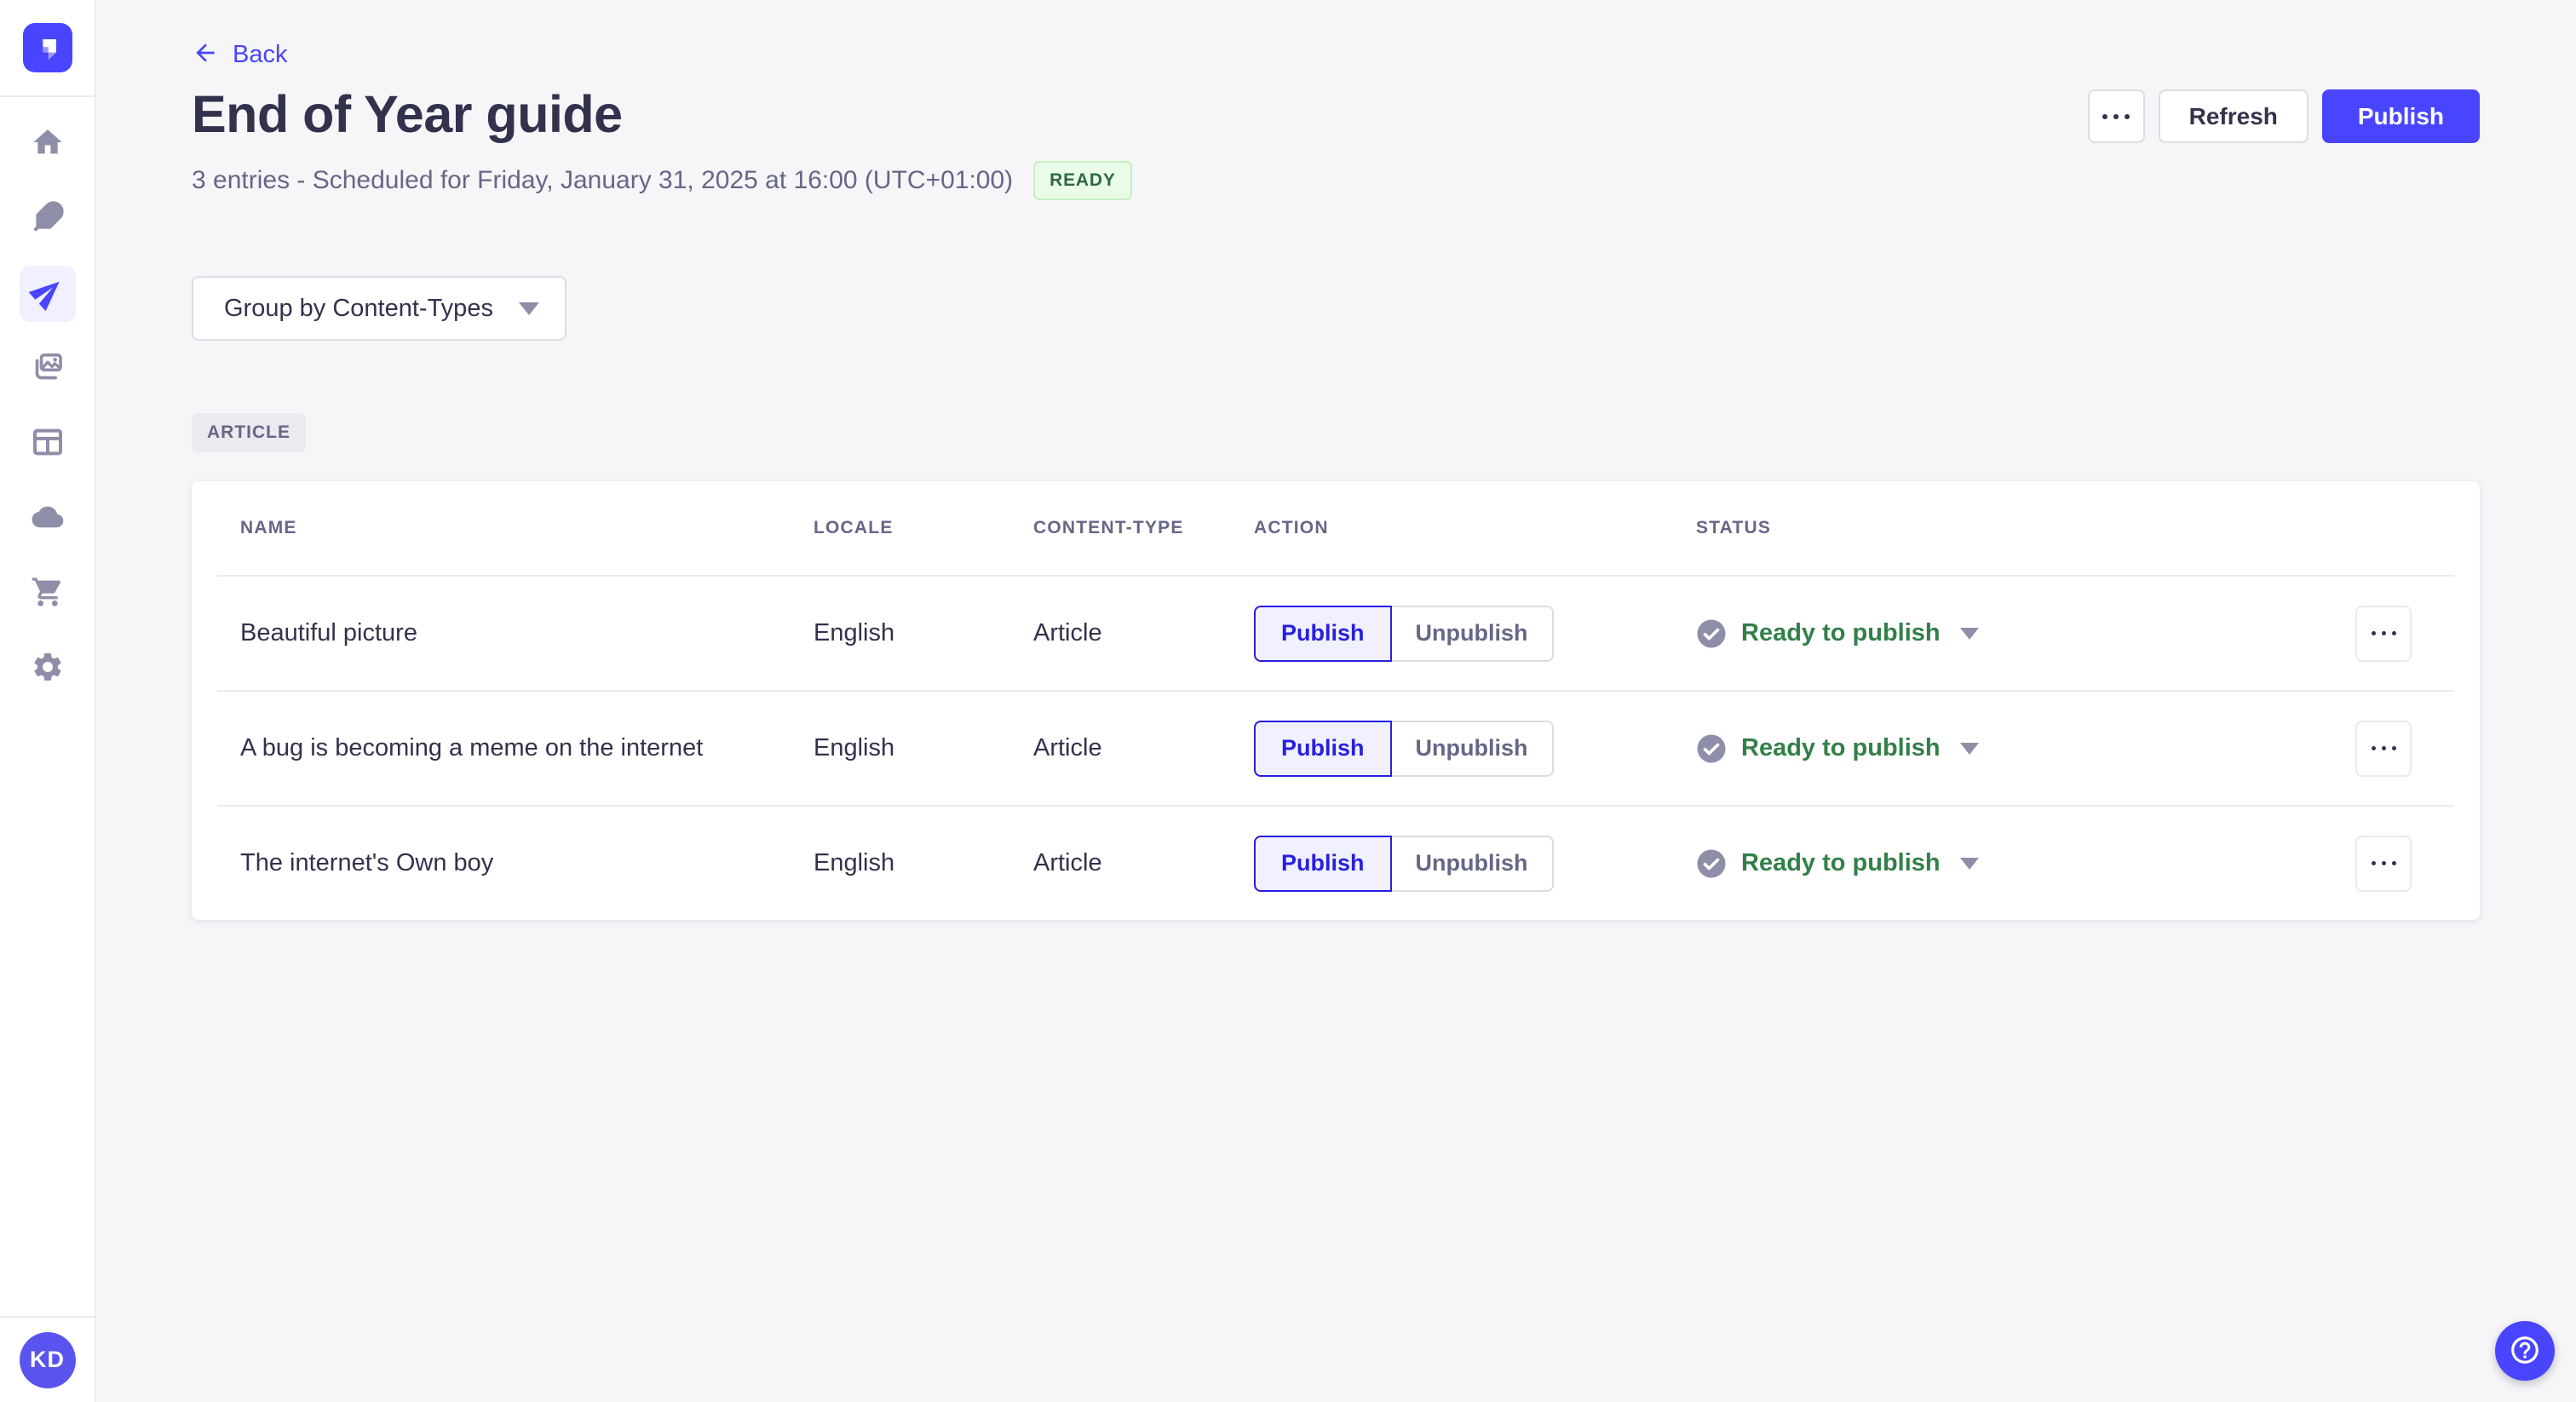 The height and width of the screenshot is (1402, 2576). Describe the element at coordinates (1336, 432) in the screenshot. I see `group-badge-row: ARTICLE` at that location.